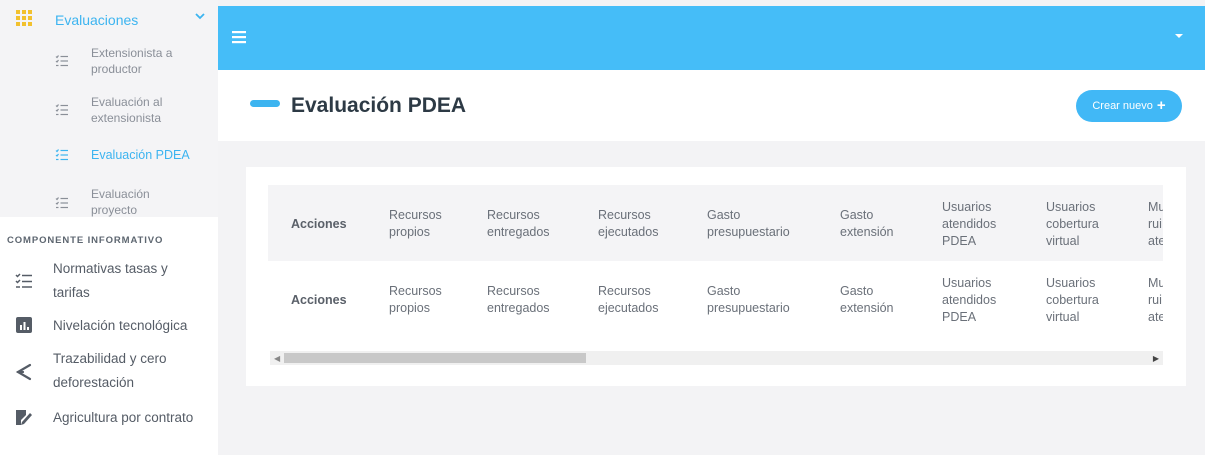 Image resolution: width=1205 pixels, height=455 pixels. I want to click on grid-icon, so click(24, 18).